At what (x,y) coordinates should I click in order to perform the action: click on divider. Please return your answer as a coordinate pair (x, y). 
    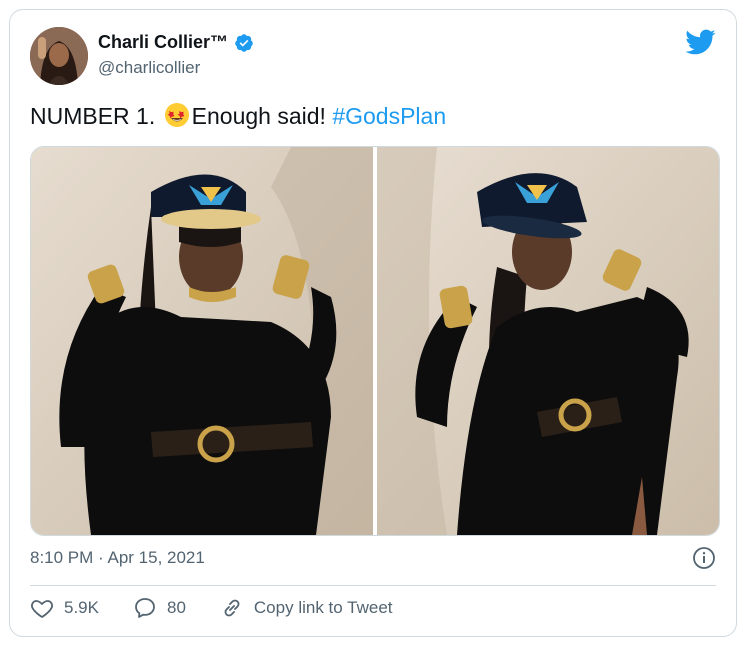
    Looking at the image, I should click on (373, 585).